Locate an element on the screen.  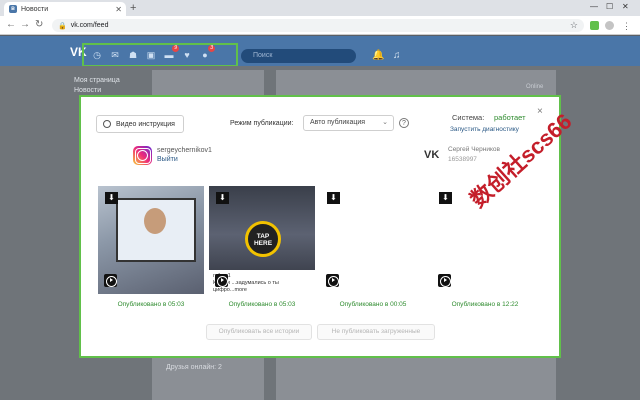
publish-status: Опубликовано в 00:05 is located at coordinates (373, 304).